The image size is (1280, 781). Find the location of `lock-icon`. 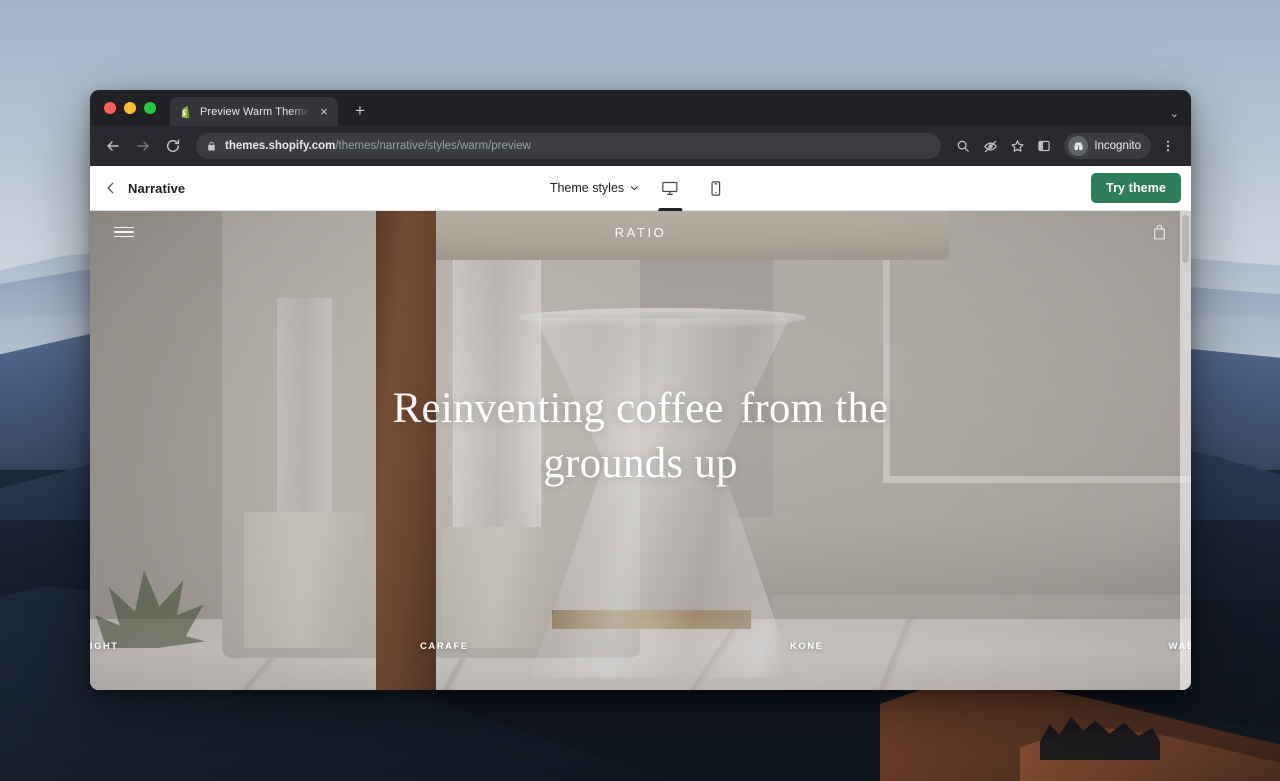

lock-icon is located at coordinates (211, 146).